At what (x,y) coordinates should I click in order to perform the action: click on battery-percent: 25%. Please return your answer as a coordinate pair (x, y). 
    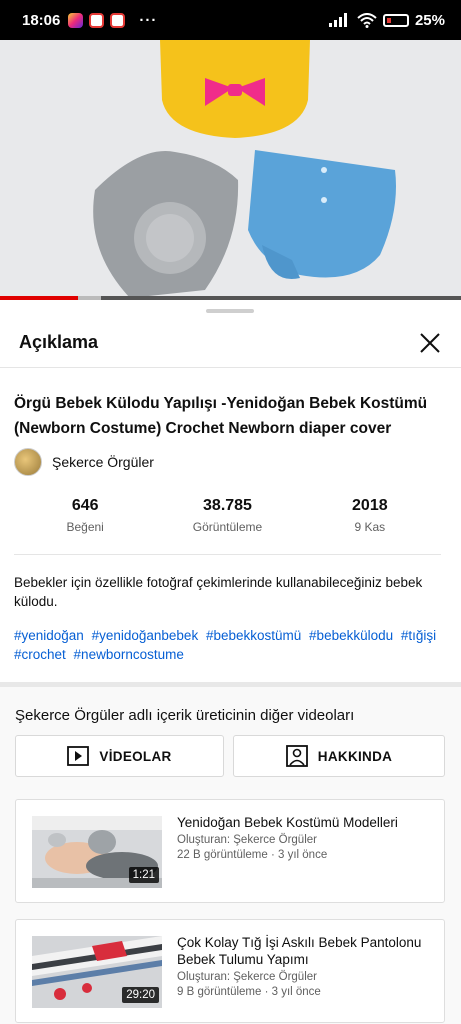
    Looking at the image, I should click on (429, 20).